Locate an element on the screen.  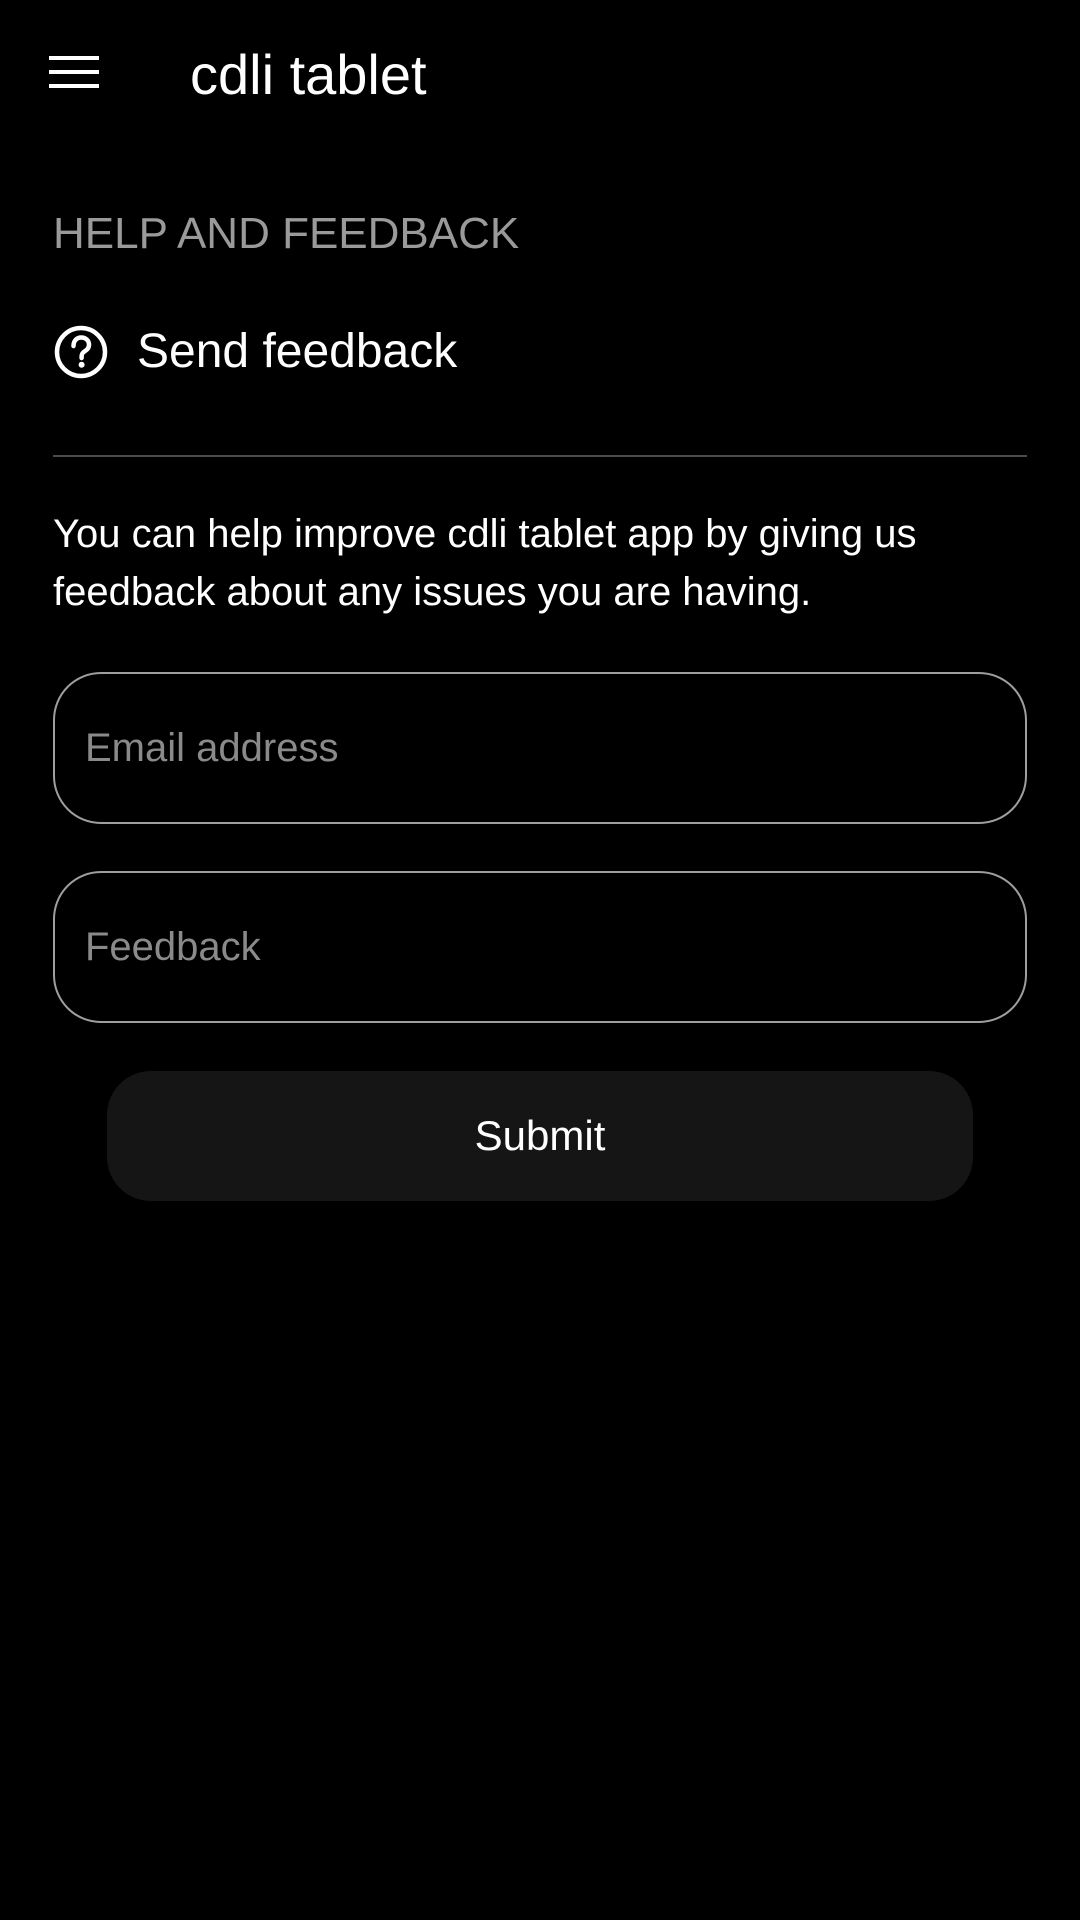
hamburger-menu-icon is located at coordinates (74, 74).